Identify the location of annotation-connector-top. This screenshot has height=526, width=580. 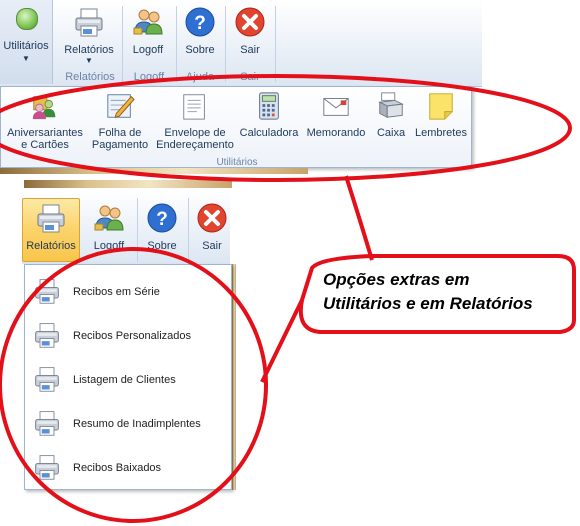
(359, 218).